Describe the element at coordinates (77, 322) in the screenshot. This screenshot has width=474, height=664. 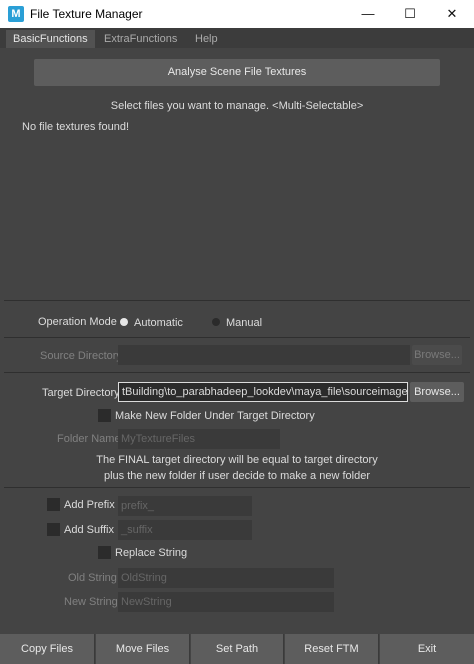
I see `operation-mode-label: Operation Mode` at that location.